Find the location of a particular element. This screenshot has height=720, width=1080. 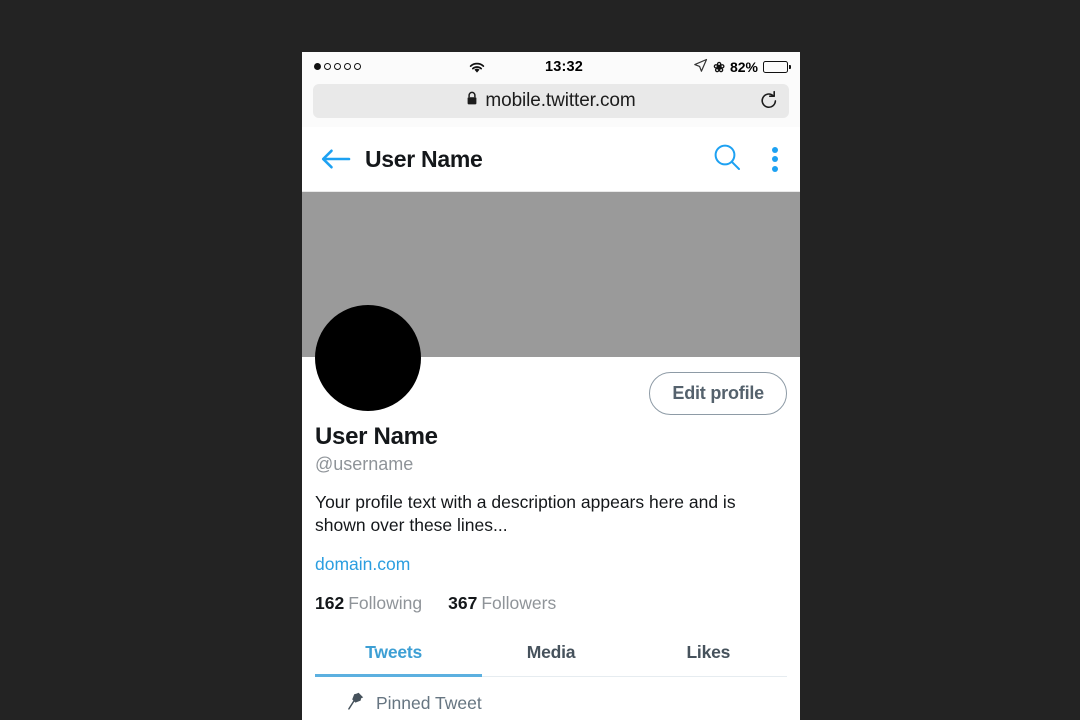

pinned-tweet-row: Pinned Tweet is located at coordinates (551, 696).